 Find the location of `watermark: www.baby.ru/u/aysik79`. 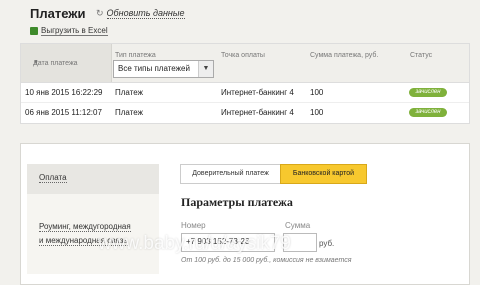

watermark: www.baby.ru/u/aysik79 is located at coordinates (194, 243).